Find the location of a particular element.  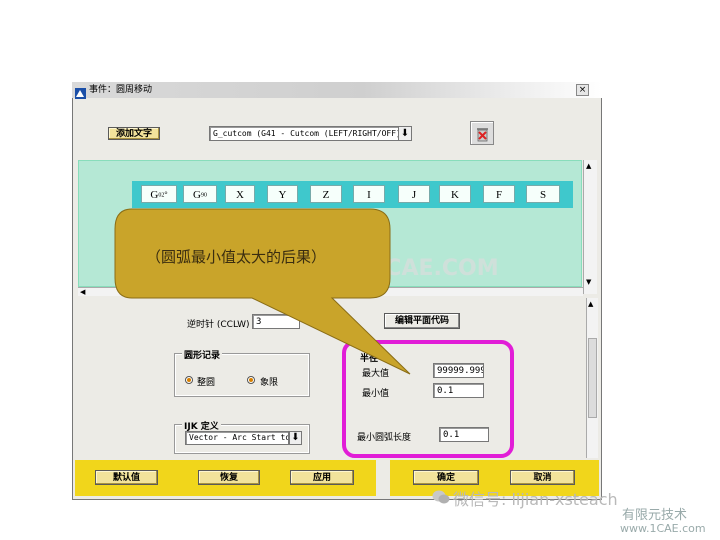

token-g90-main: G is located at coordinates (197, 195).